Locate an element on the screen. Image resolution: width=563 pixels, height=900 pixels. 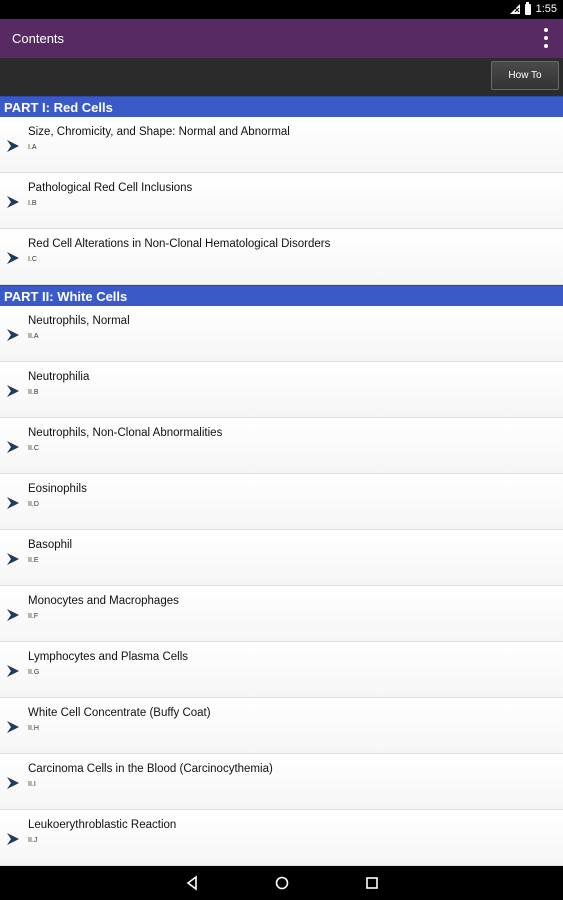
home-icon is located at coordinates (282, 883).